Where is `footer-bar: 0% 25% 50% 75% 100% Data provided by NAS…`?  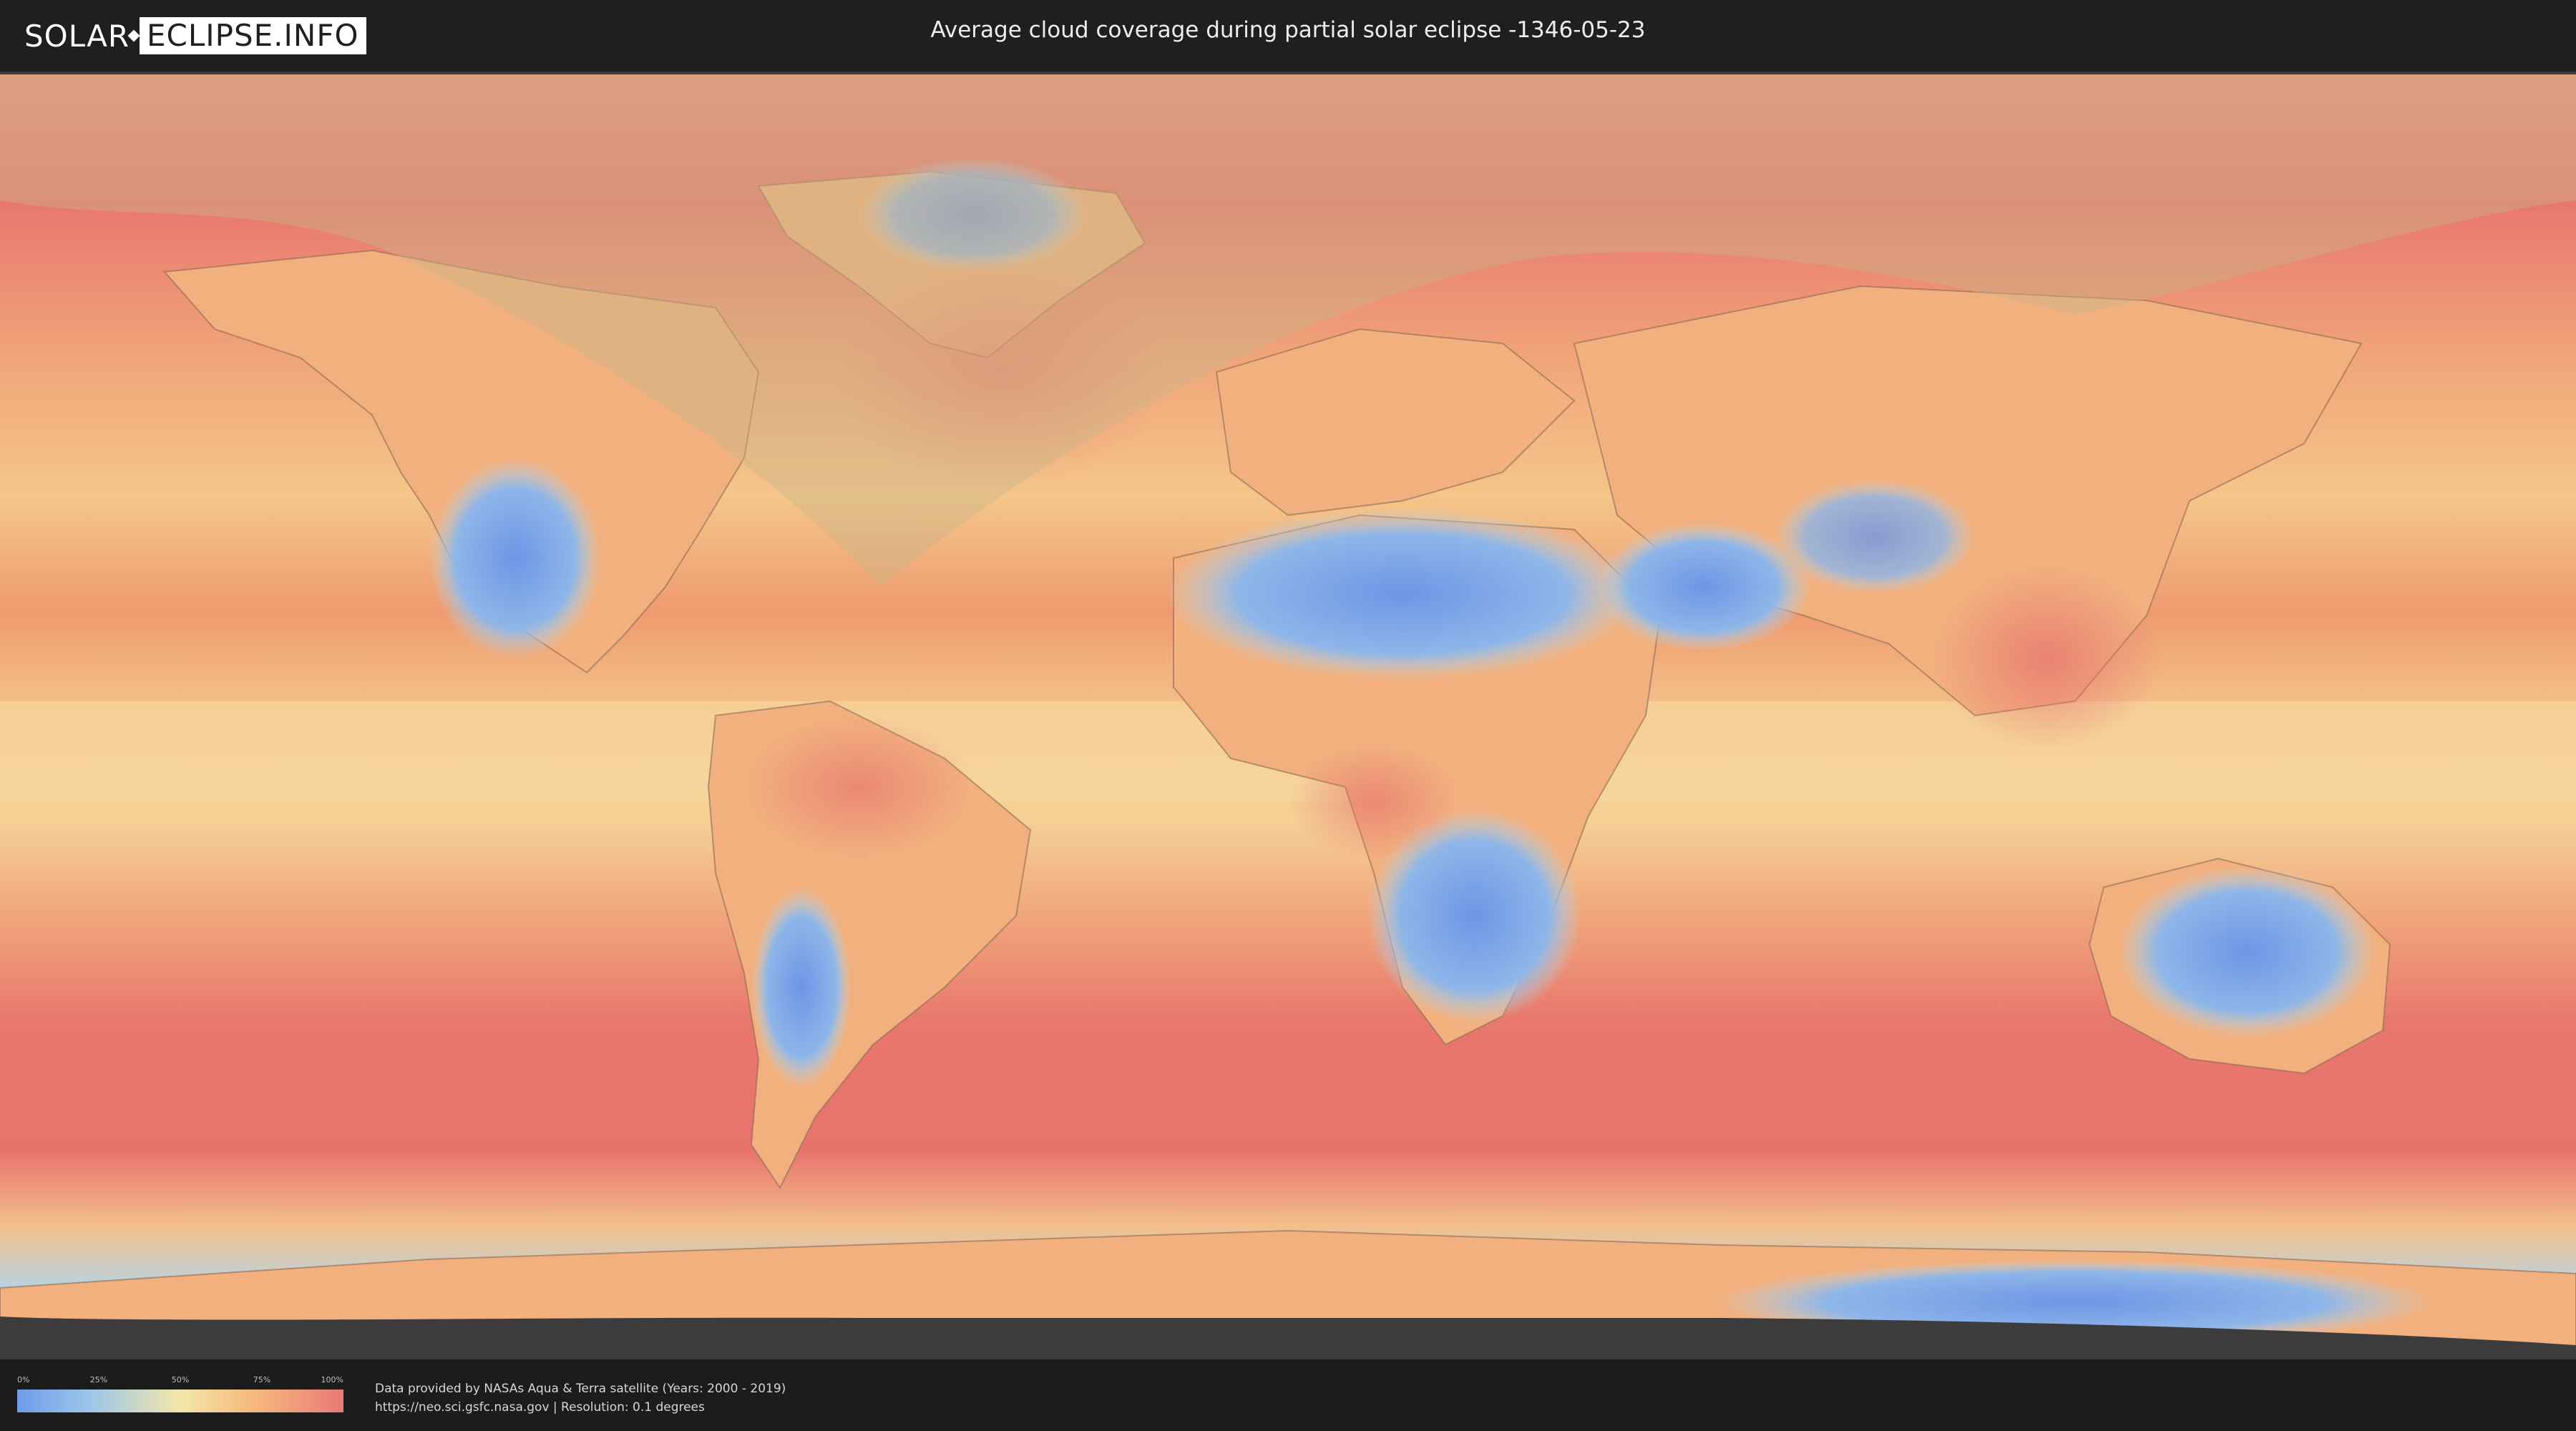 footer-bar: 0% 25% 50% 75% 100% Data provided by NAS… is located at coordinates (1288, 1395).